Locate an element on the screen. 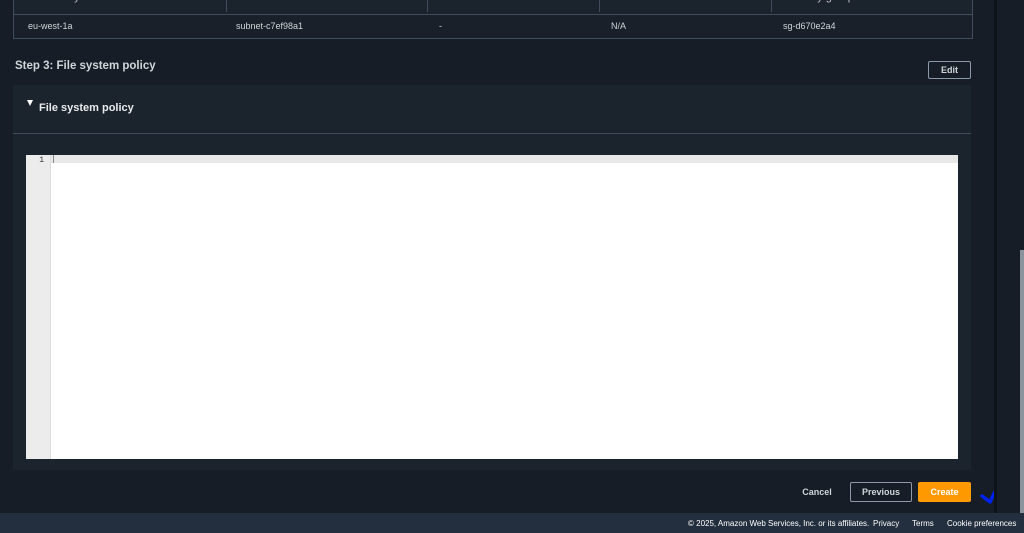 The height and width of the screenshot is (533, 1024). terms-link: Terms is located at coordinates (923, 523).